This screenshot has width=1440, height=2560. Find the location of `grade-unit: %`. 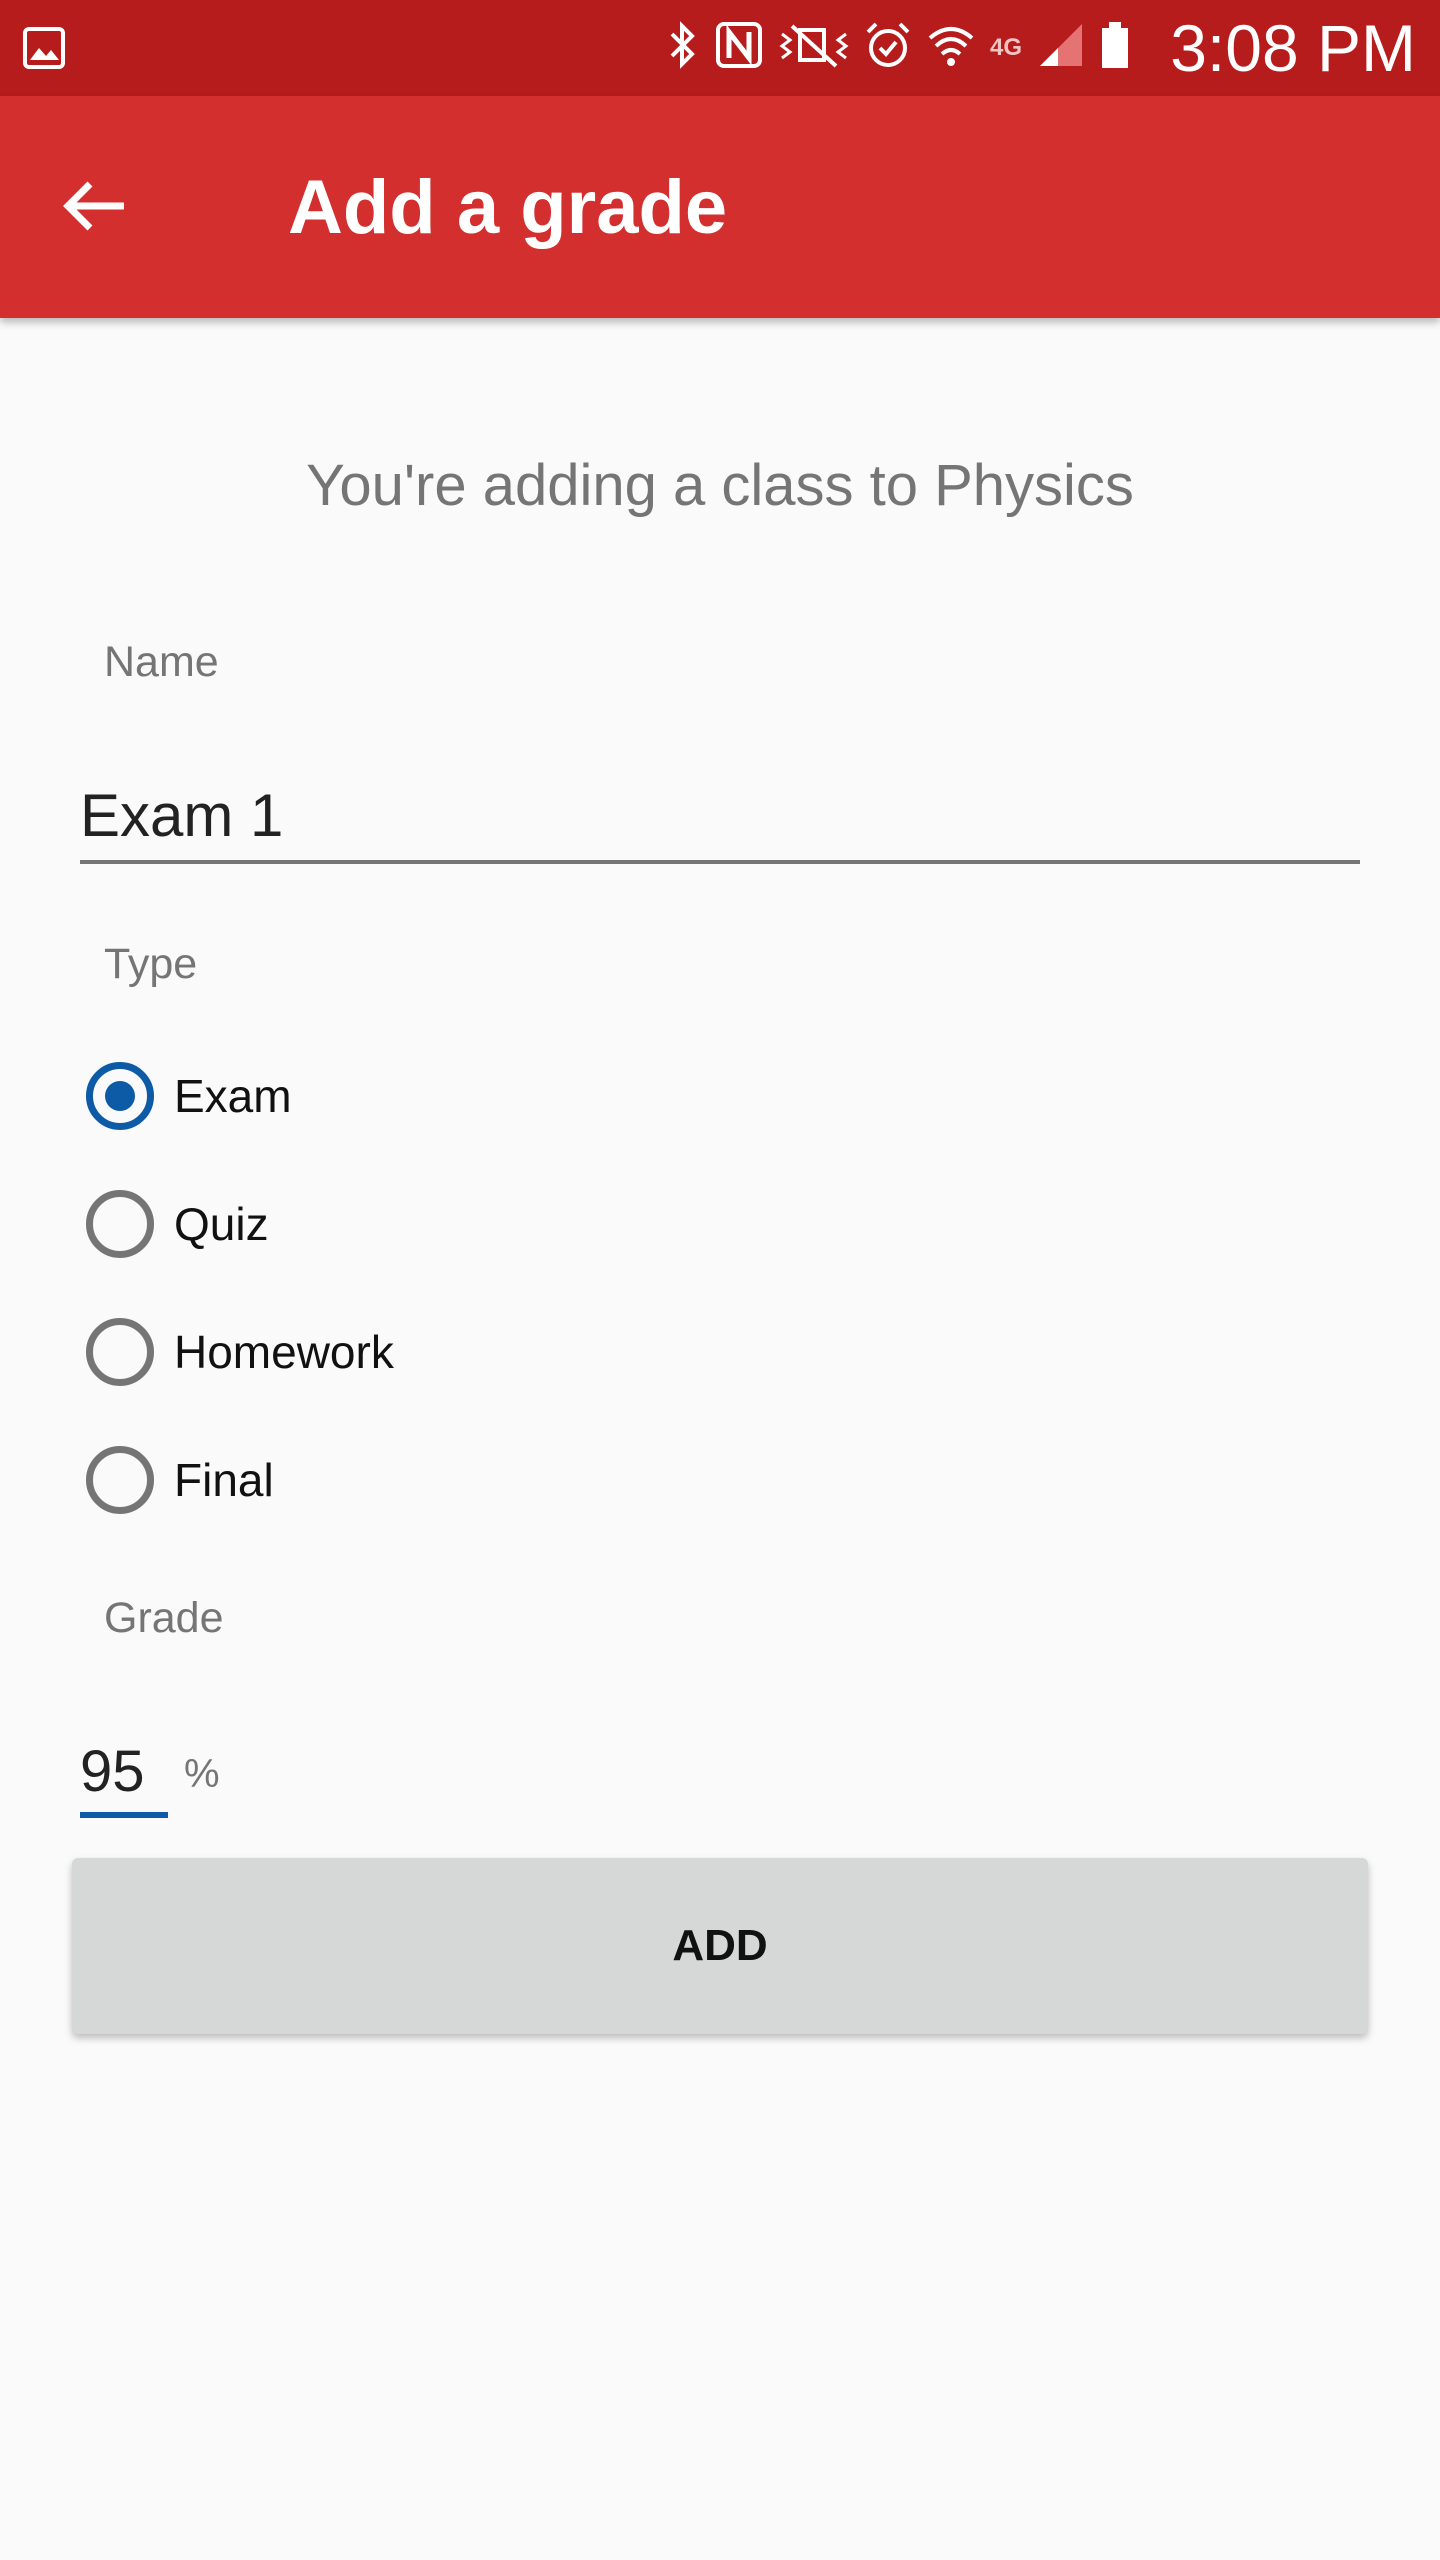

grade-unit: % is located at coordinates (202, 1774).